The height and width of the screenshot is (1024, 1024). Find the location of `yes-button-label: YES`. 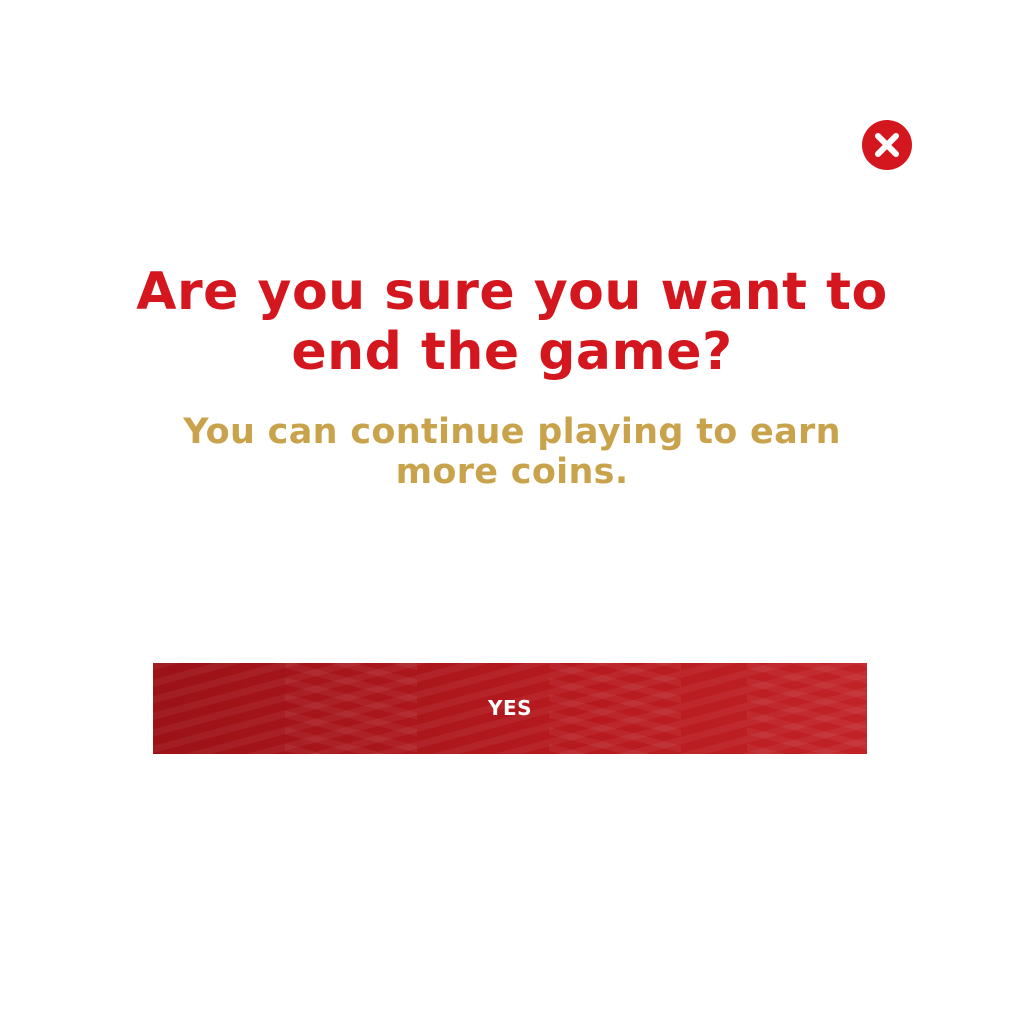

yes-button-label: YES is located at coordinates (510, 708).